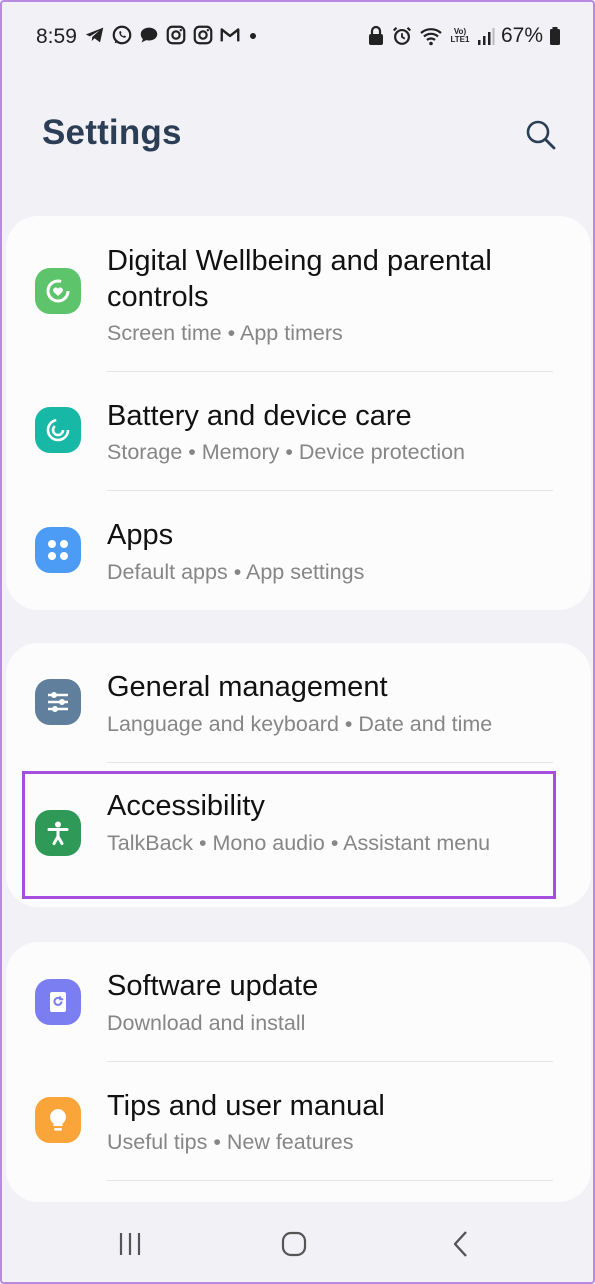 The height and width of the screenshot is (1284, 595). I want to click on setting-subtitle: Language and keyboard • Date and time, so click(300, 724).